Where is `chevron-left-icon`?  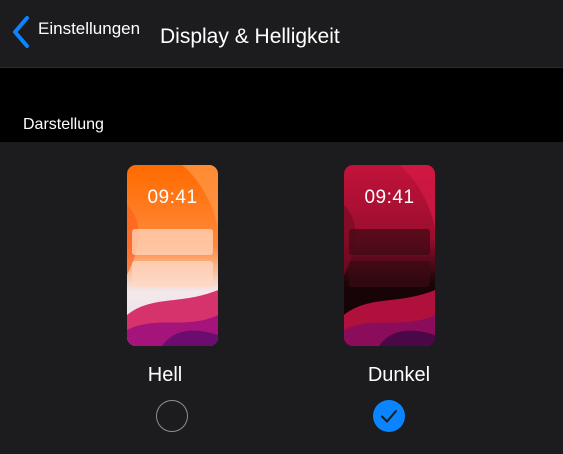 chevron-left-icon is located at coordinates (21, 32).